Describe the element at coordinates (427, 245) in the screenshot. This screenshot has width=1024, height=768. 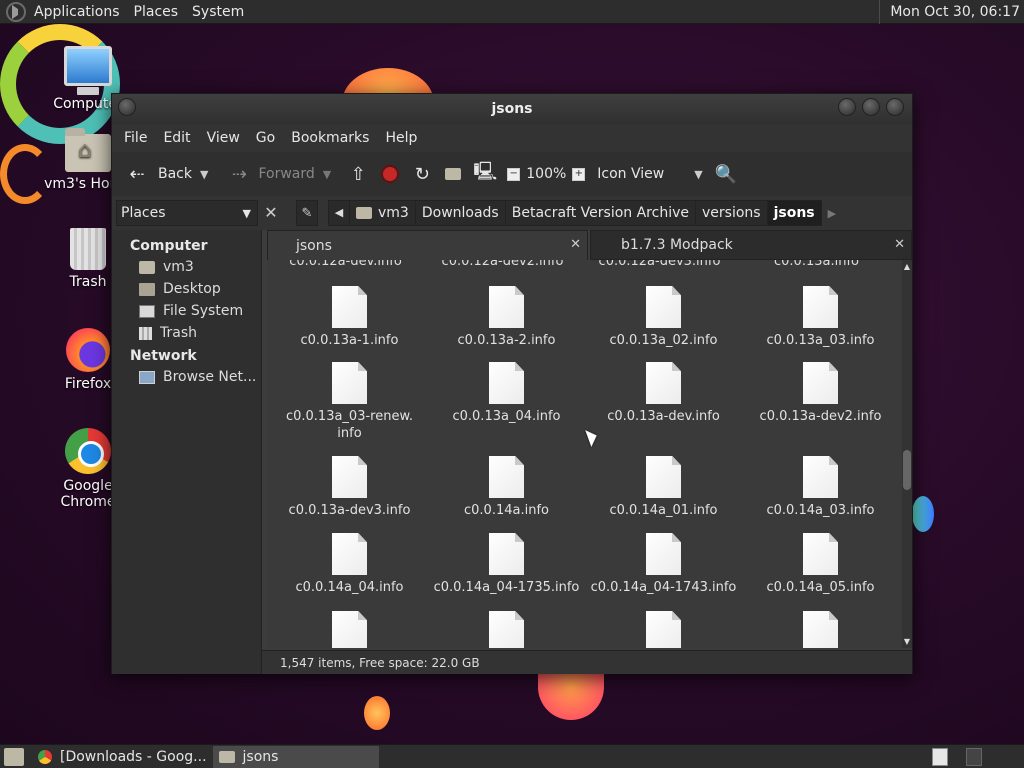
I see `tab-jsons: jsons ✕` at that location.